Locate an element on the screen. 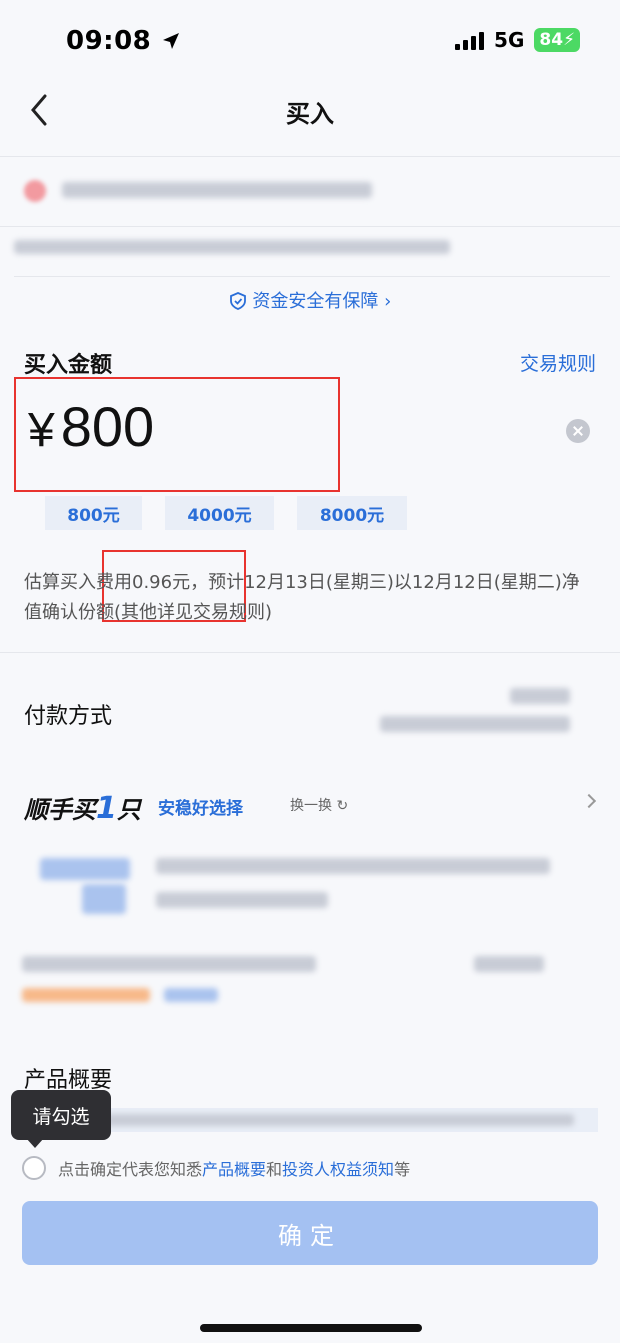 The width and height of the screenshot is (620, 1343). payment-desc-blurred is located at coordinates (475, 724).